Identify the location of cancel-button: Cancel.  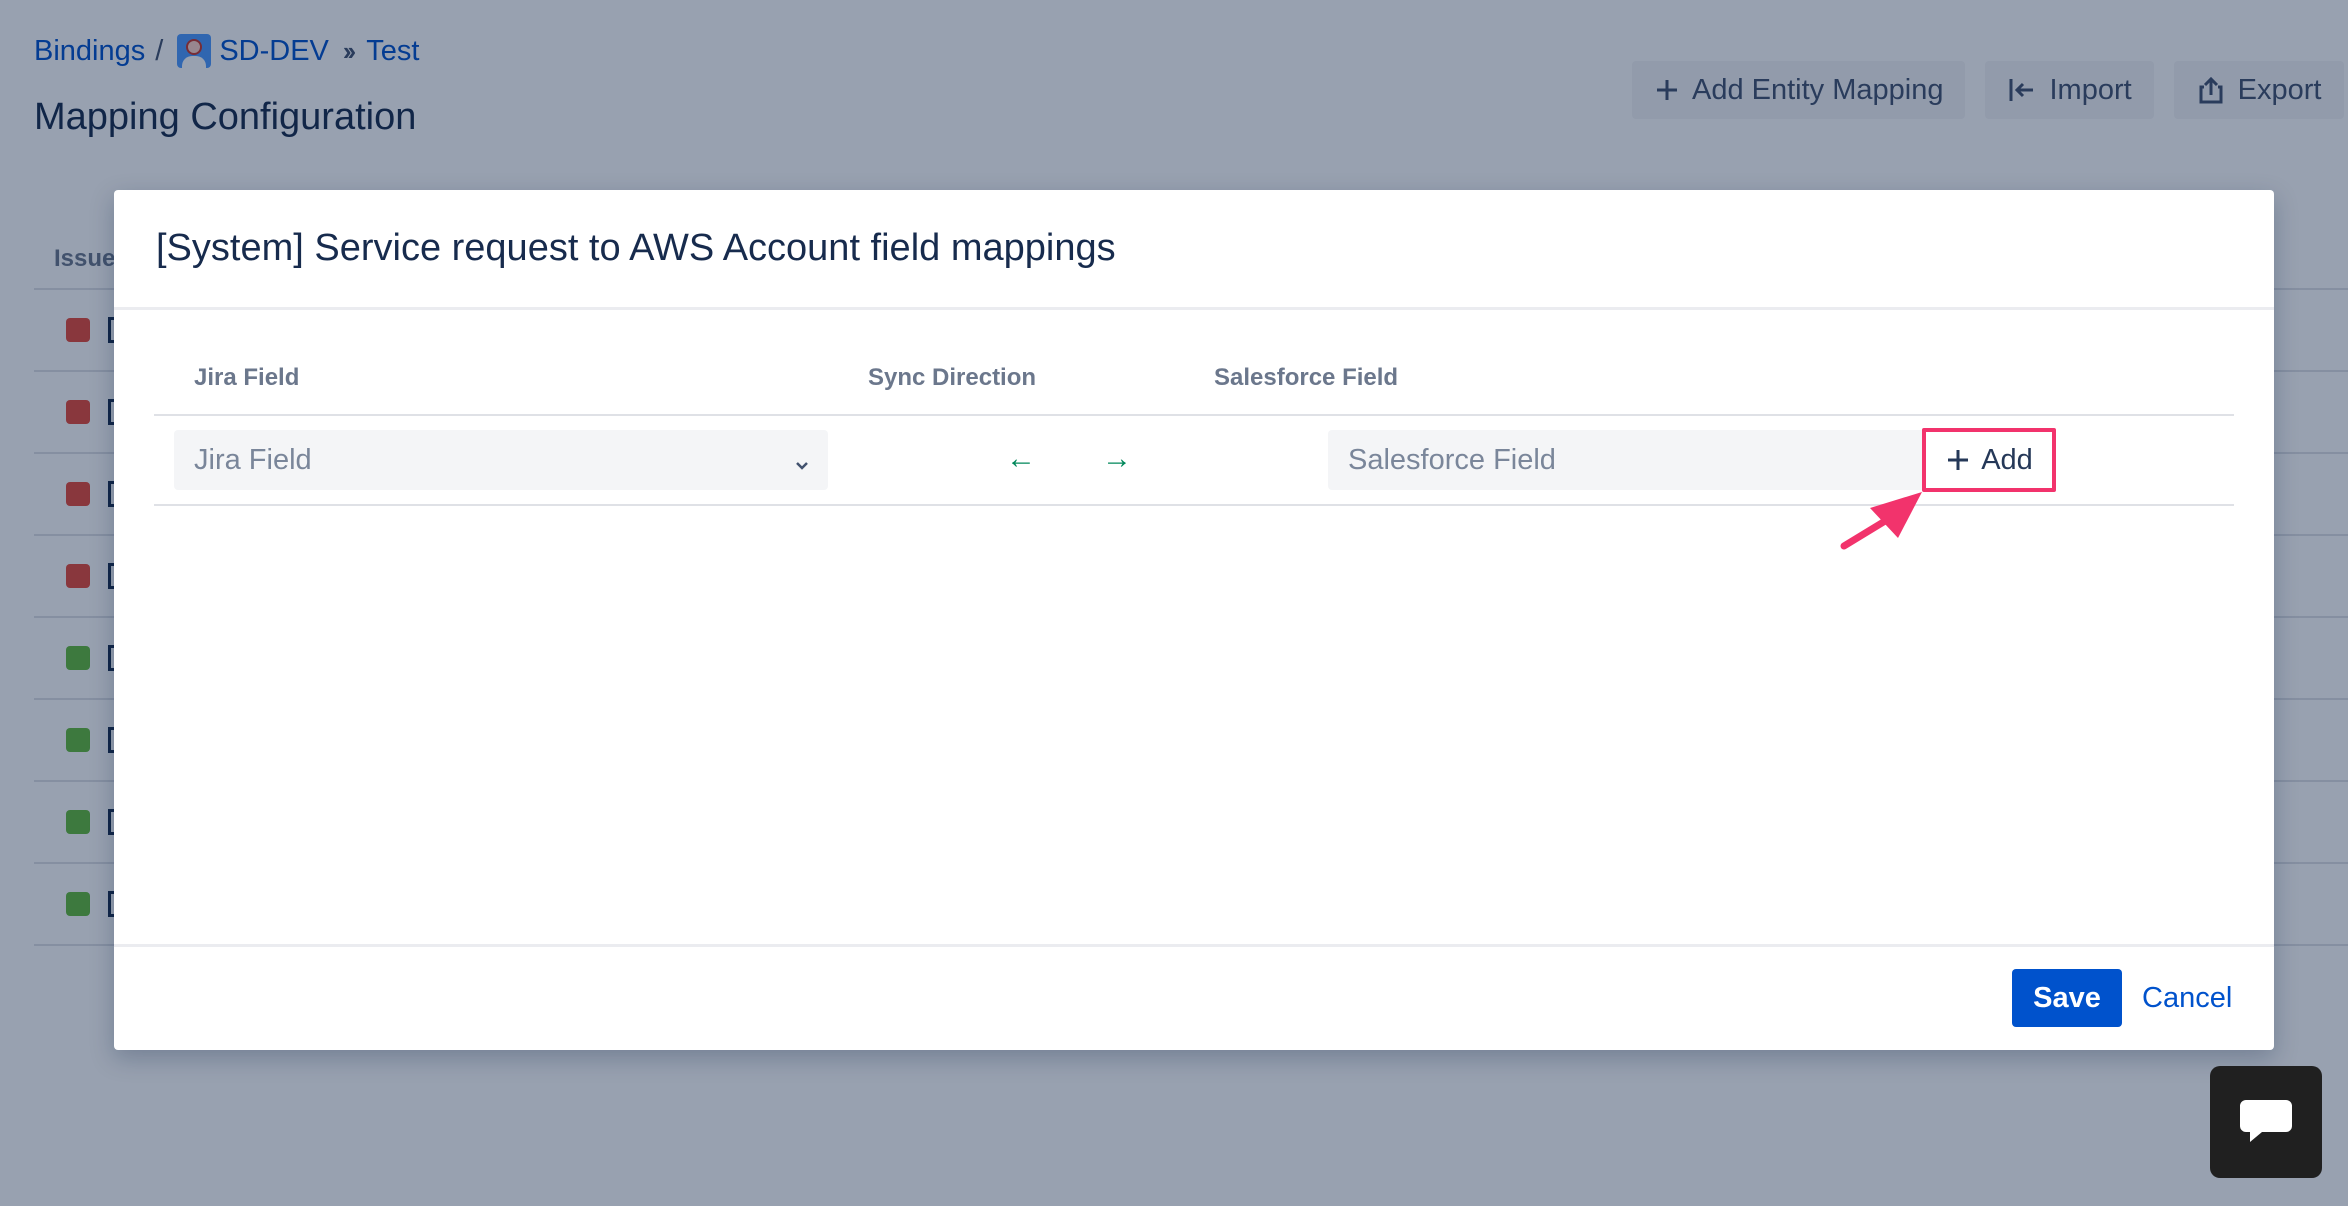
(2187, 998).